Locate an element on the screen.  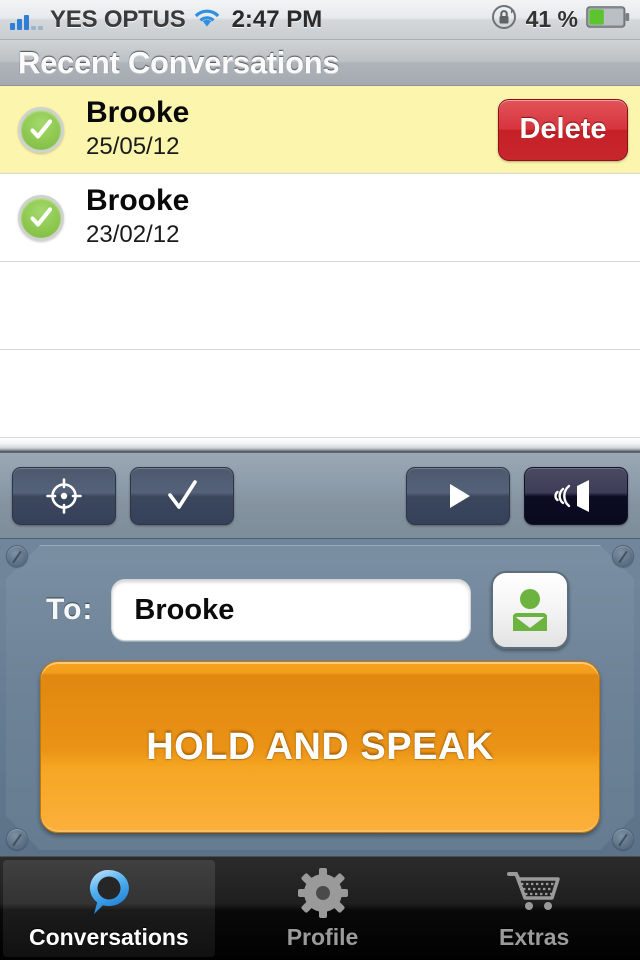
contact-person-icon is located at coordinates (530, 610).